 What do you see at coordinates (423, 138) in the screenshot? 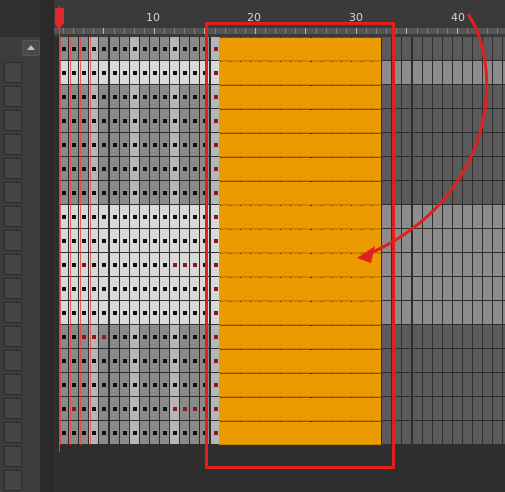
I see `curved-arrow-icon` at bounding box center [423, 138].